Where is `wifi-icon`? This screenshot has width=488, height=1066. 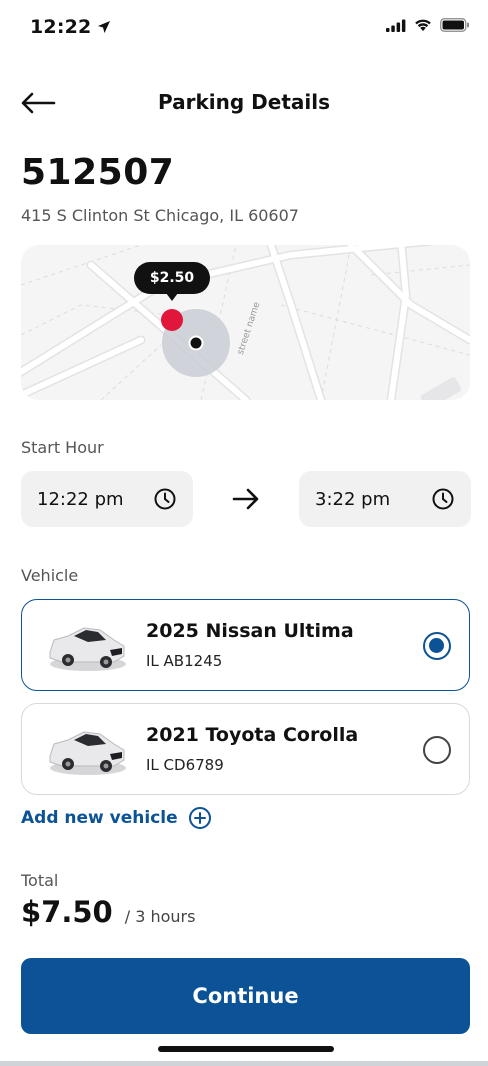 wifi-icon is located at coordinates (423, 25).